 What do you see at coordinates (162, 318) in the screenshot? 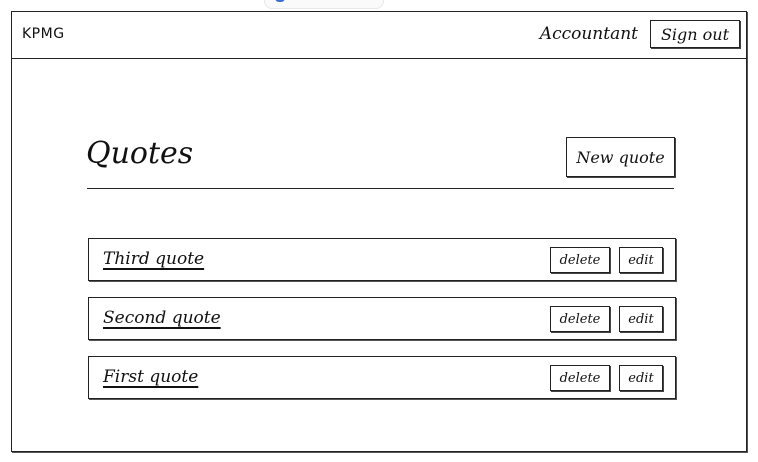
I see `quote-link: Second quote` at bounding box center [162, 318].